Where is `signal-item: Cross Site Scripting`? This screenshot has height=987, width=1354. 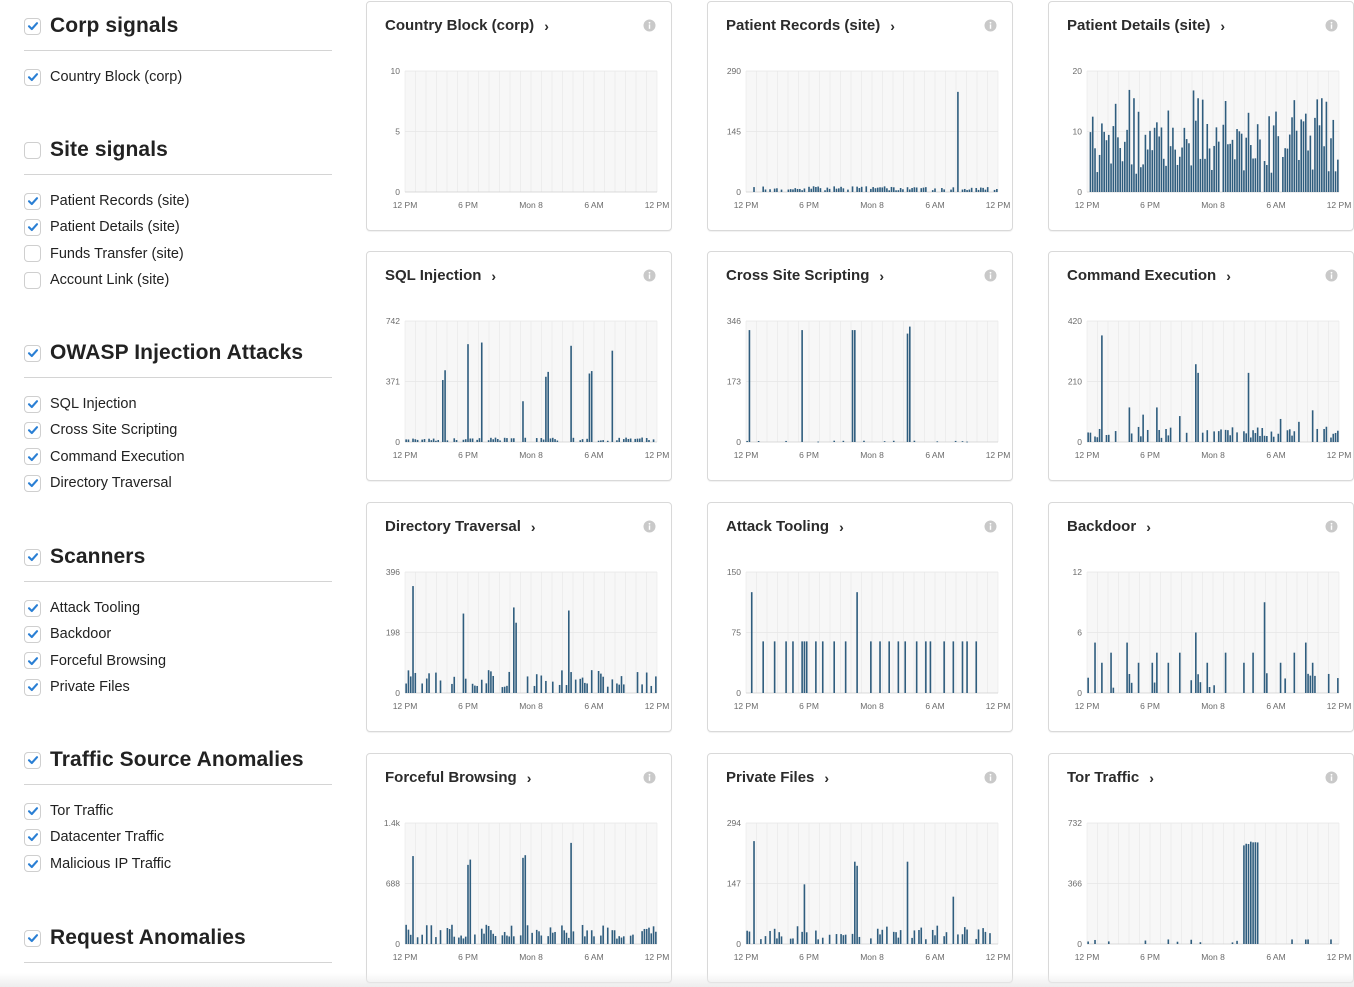
signal-item: Cross Site Scripting is located at coordinates (178, 430).